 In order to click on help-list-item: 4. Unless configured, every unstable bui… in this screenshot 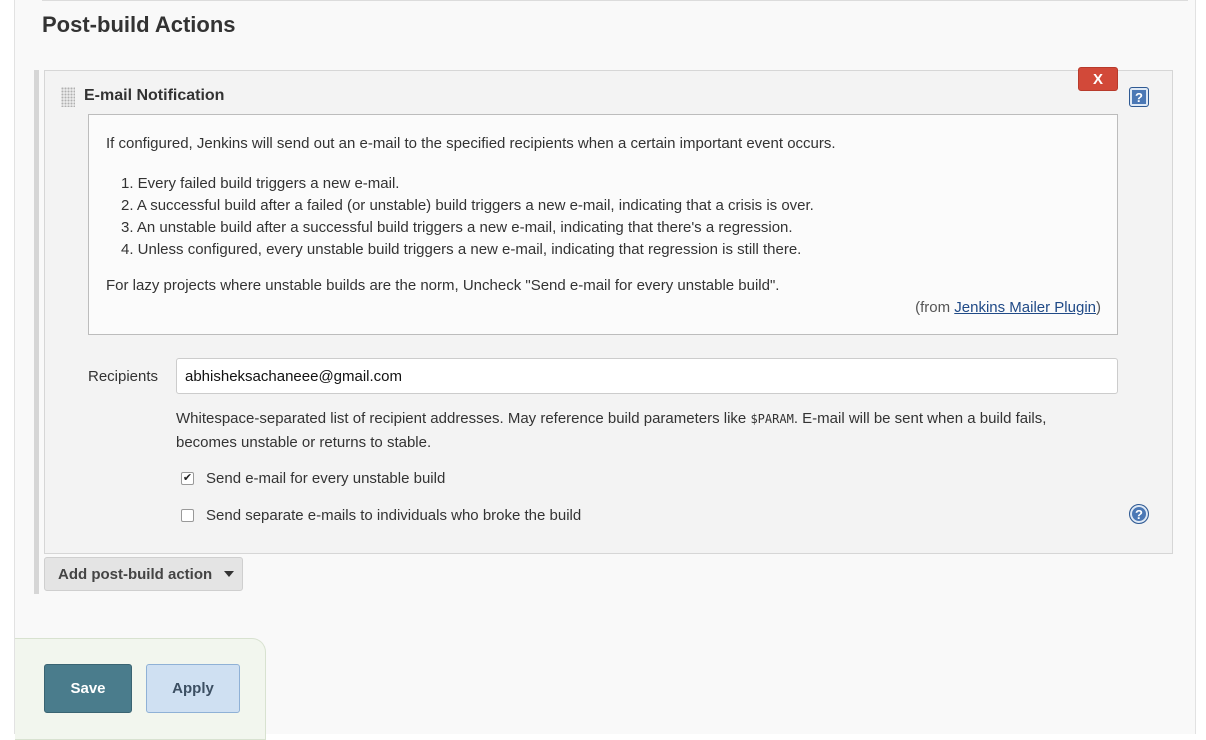, I will do `click(461, 249)`.